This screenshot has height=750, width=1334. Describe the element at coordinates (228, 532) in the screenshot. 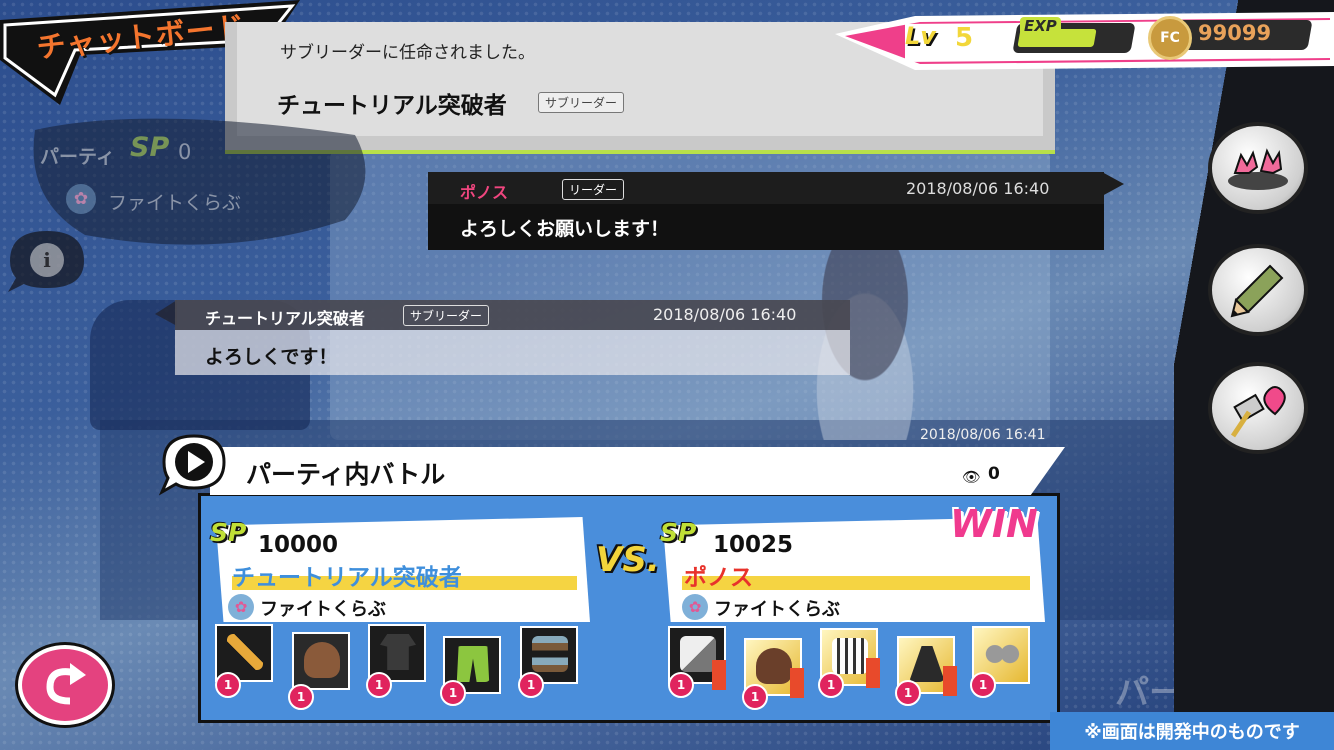

I see `left-sp-label: SP` at that location.